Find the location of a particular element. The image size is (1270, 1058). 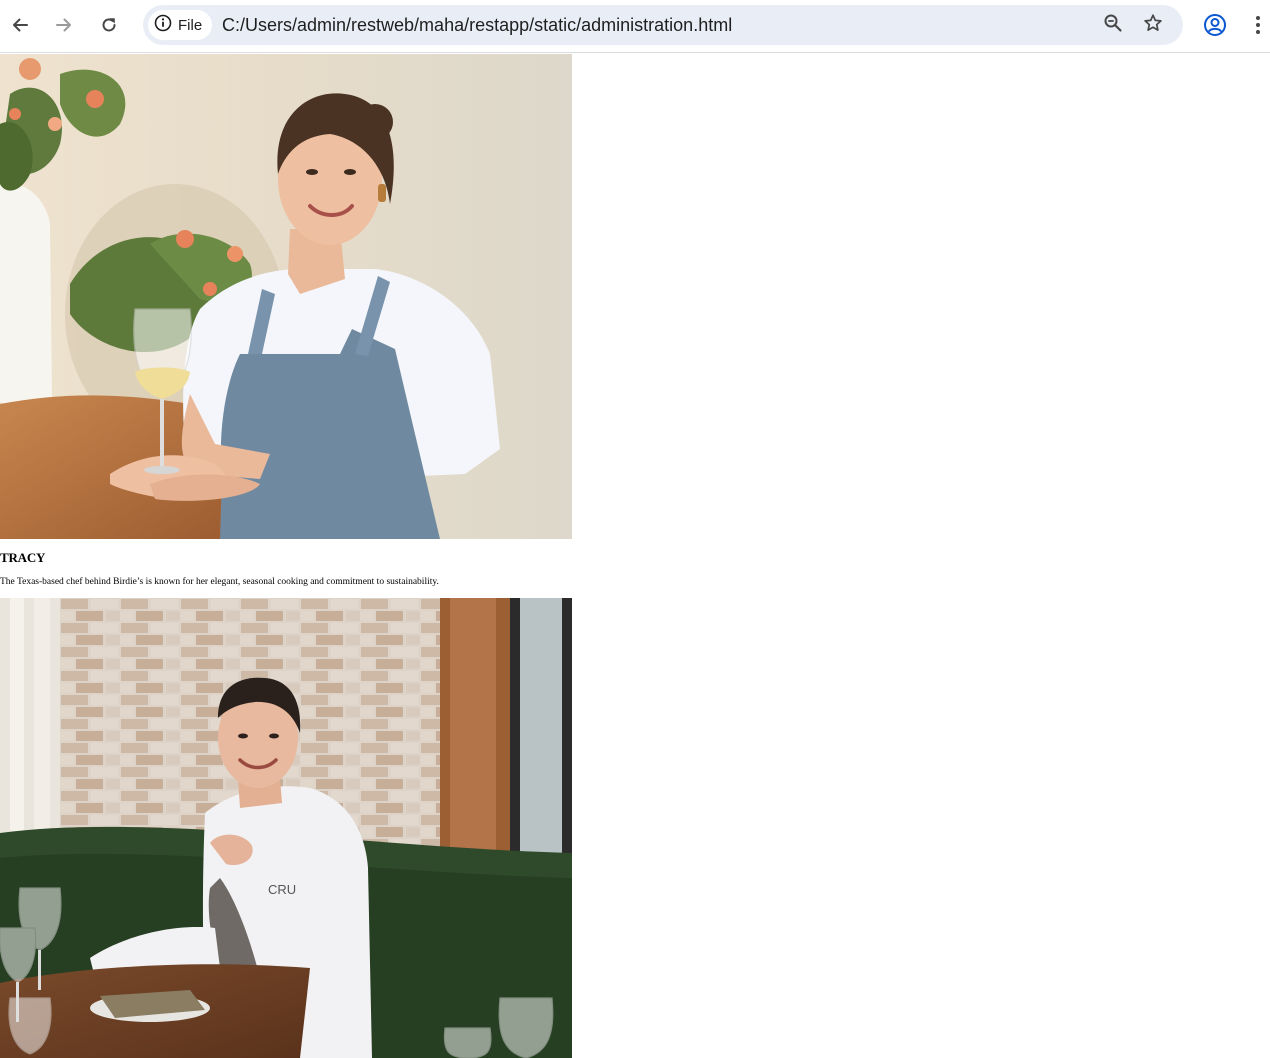

jacket-text: CRU is located at coordinates (282, 889).